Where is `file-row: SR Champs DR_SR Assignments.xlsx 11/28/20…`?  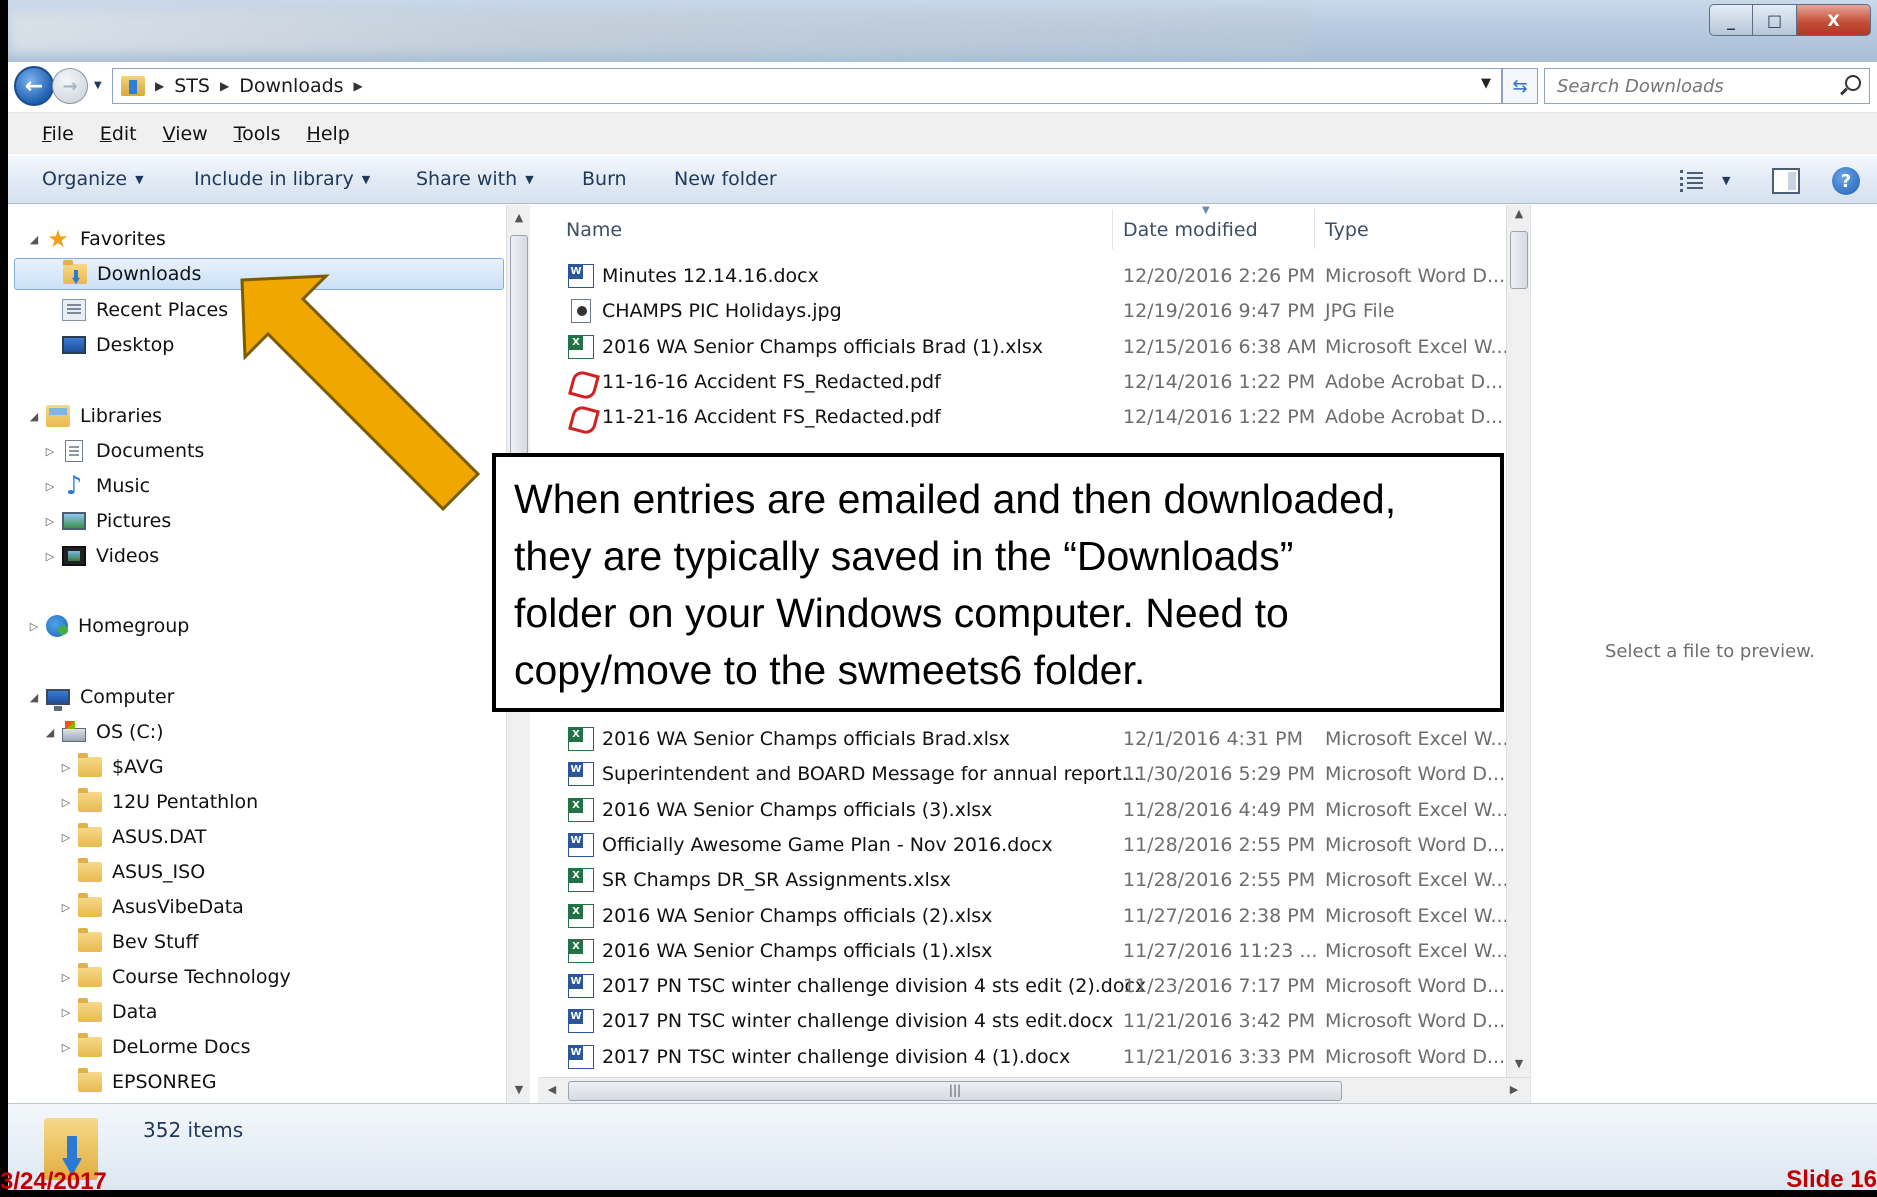 file-row: SR Champs DR_SR Assignments.xlsx 11/28/20… is located at coordinates (1022, 880).